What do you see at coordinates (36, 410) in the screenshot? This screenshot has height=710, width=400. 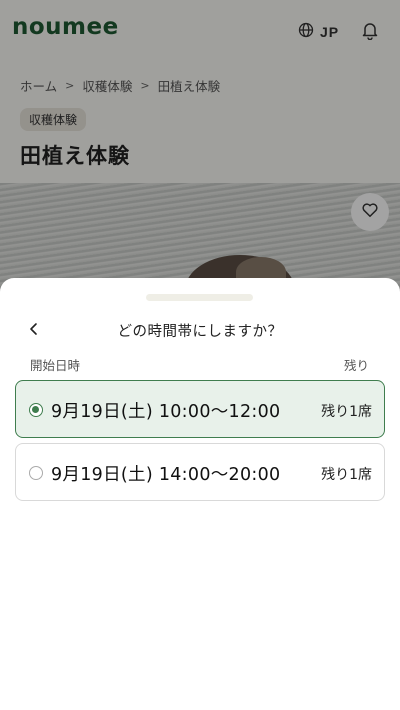 I see `radio-checked-icon` at bounding box center [36, 410].